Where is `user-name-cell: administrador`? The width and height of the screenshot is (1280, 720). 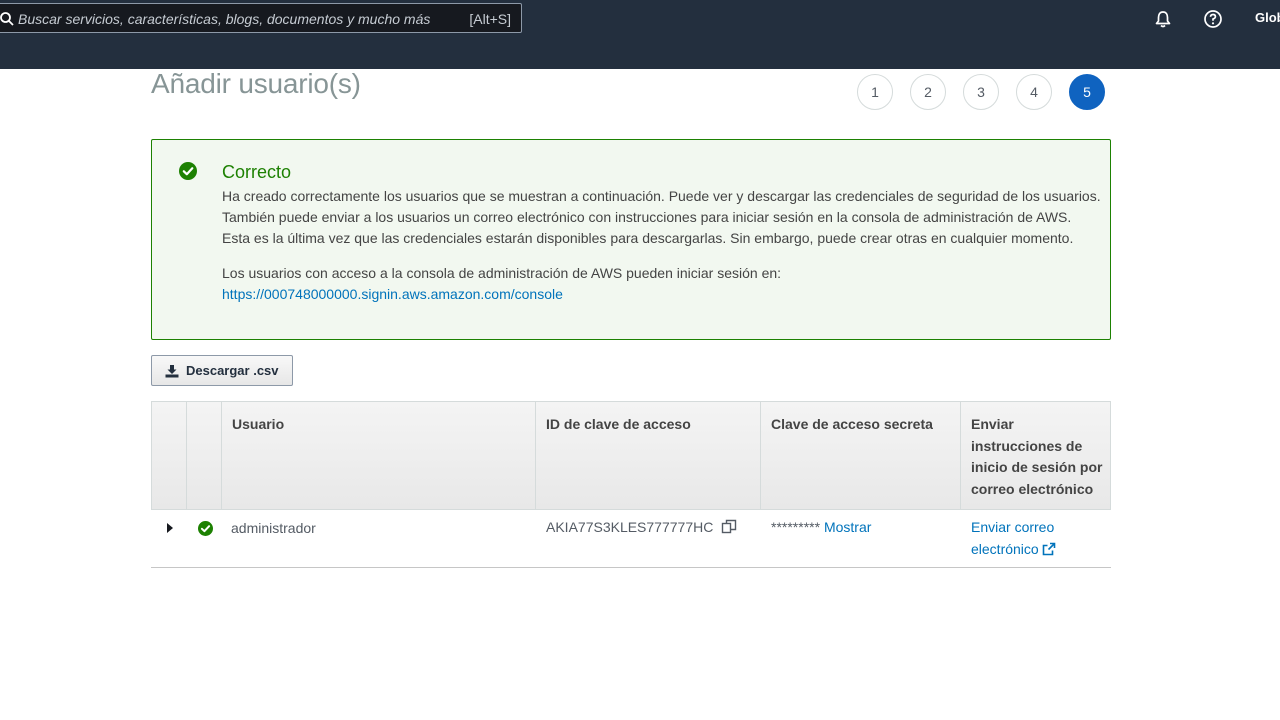 user-name-cell: administrador is located at coordinates (273, 528).